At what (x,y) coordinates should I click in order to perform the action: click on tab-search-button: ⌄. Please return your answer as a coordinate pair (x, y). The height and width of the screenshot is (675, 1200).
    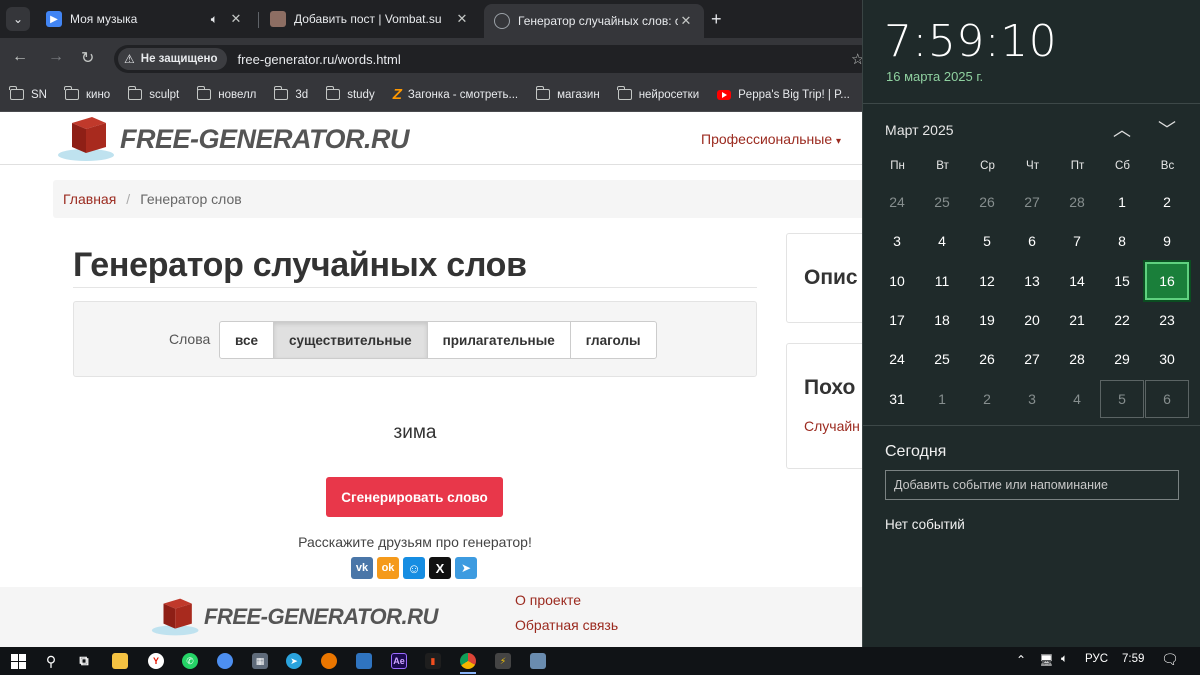
    Looking at the image, I should click on (18, 19).